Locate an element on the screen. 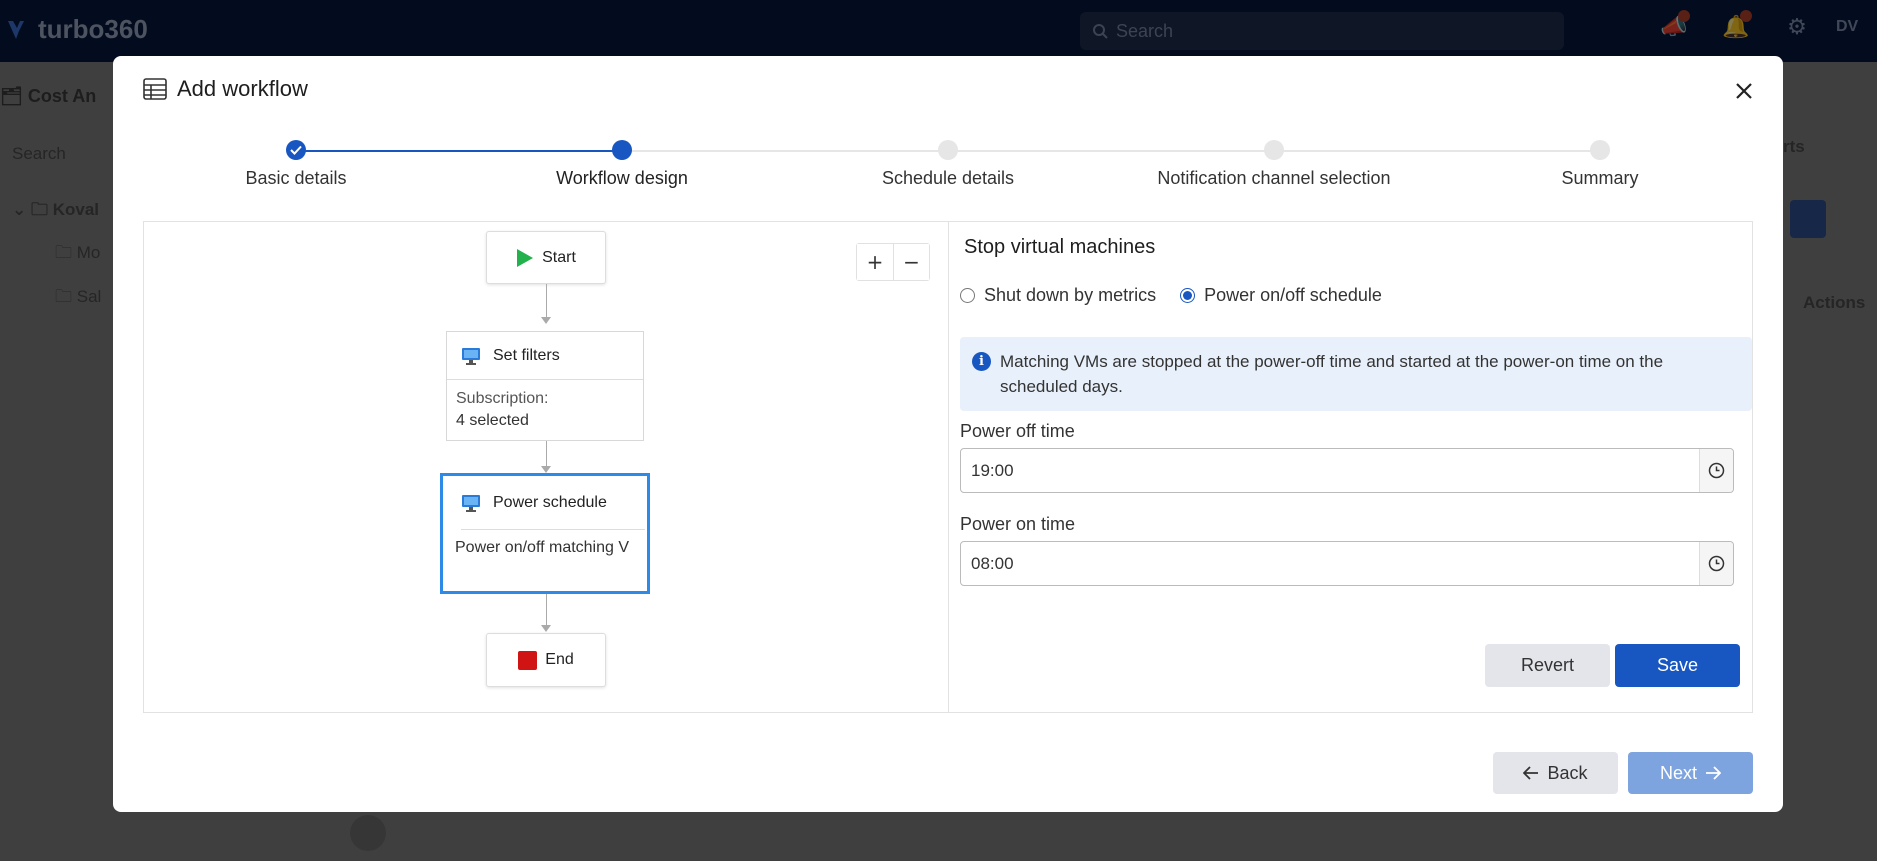 This screenshot has height=861, width=1877. close-icon is located at coordinates (1744, 91).